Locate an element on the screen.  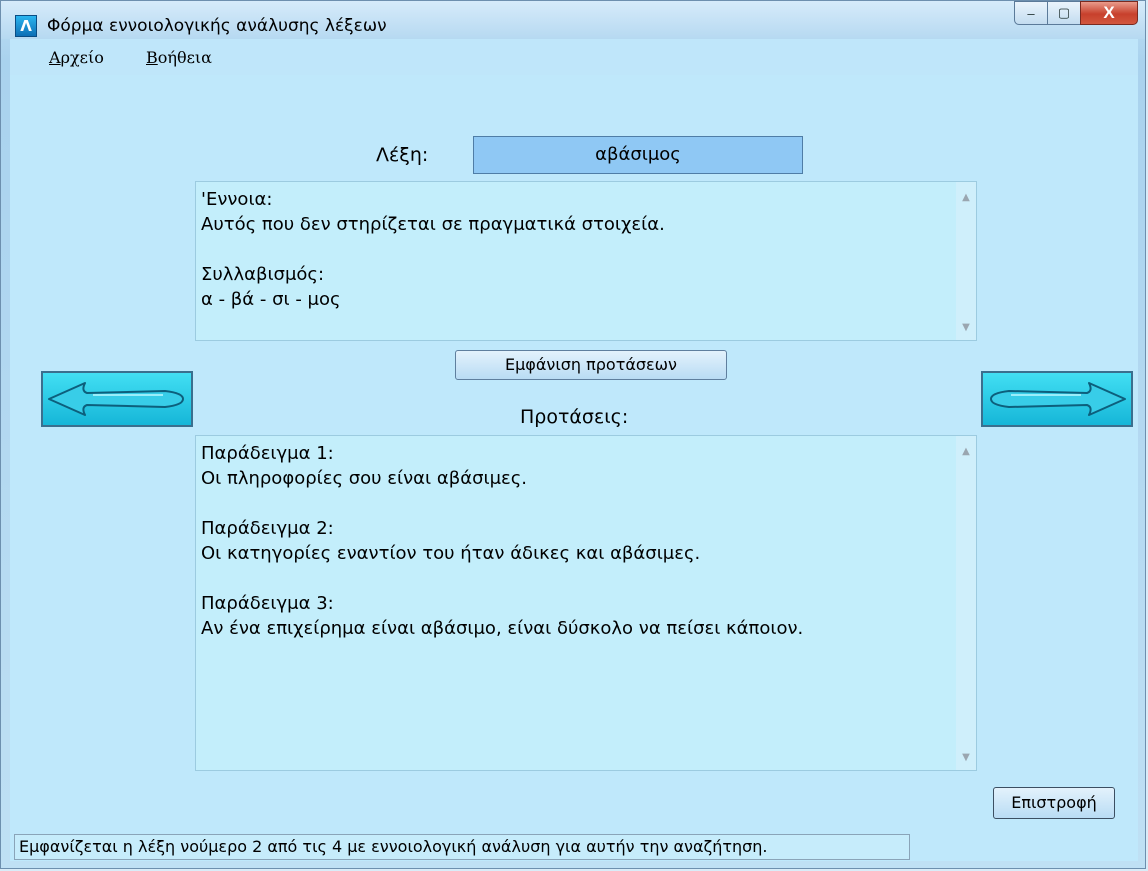
maximize-button: ▢ is located at coordinates (1064, 13).